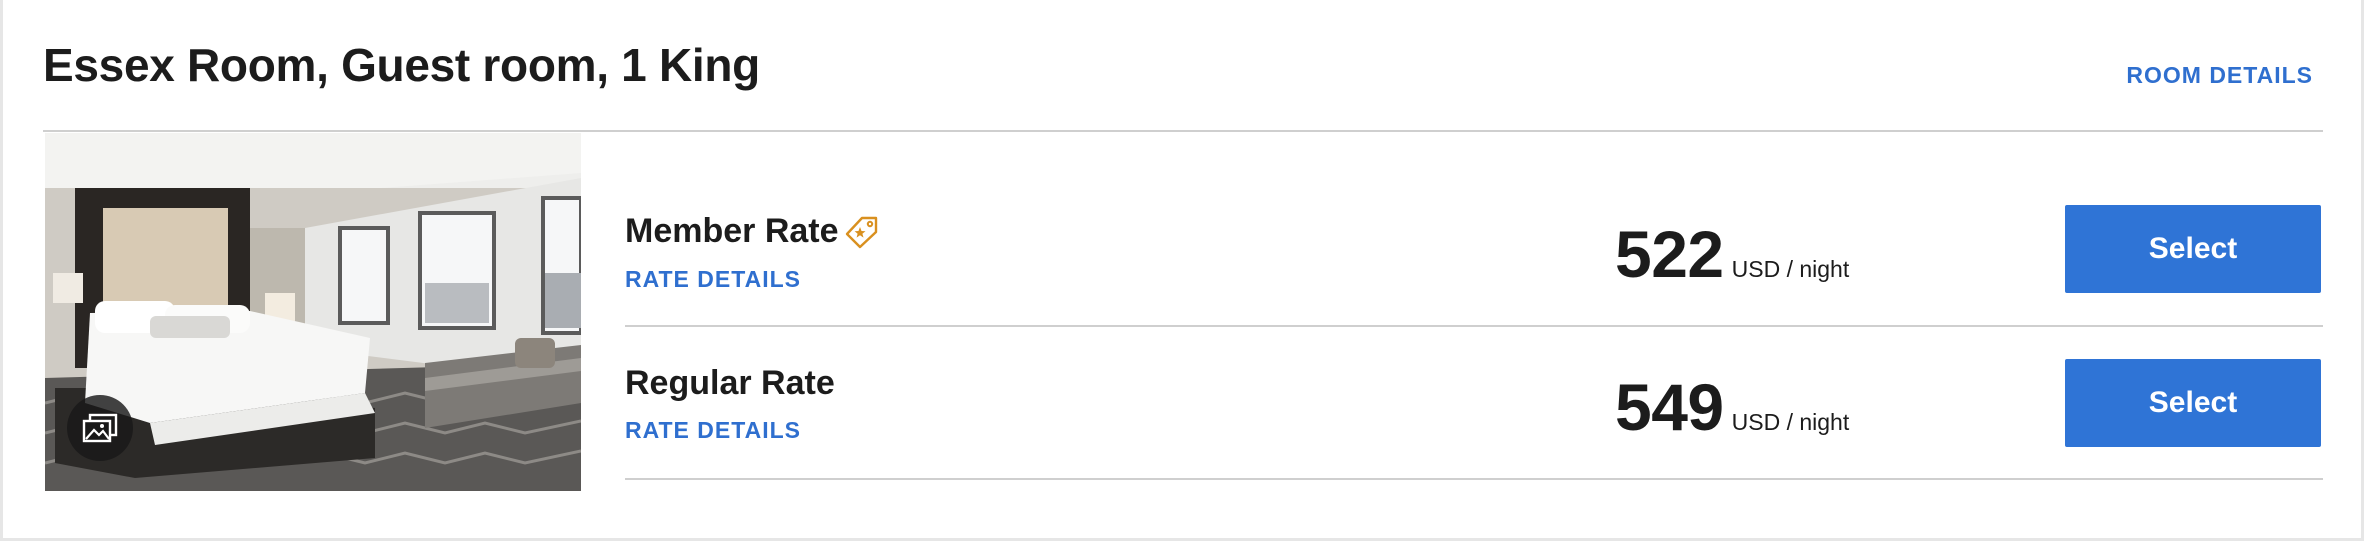  What do you see at coordinates (862, 232) in the screenshot?
I see `member-tag-icon` at bounding box center [862, 232].